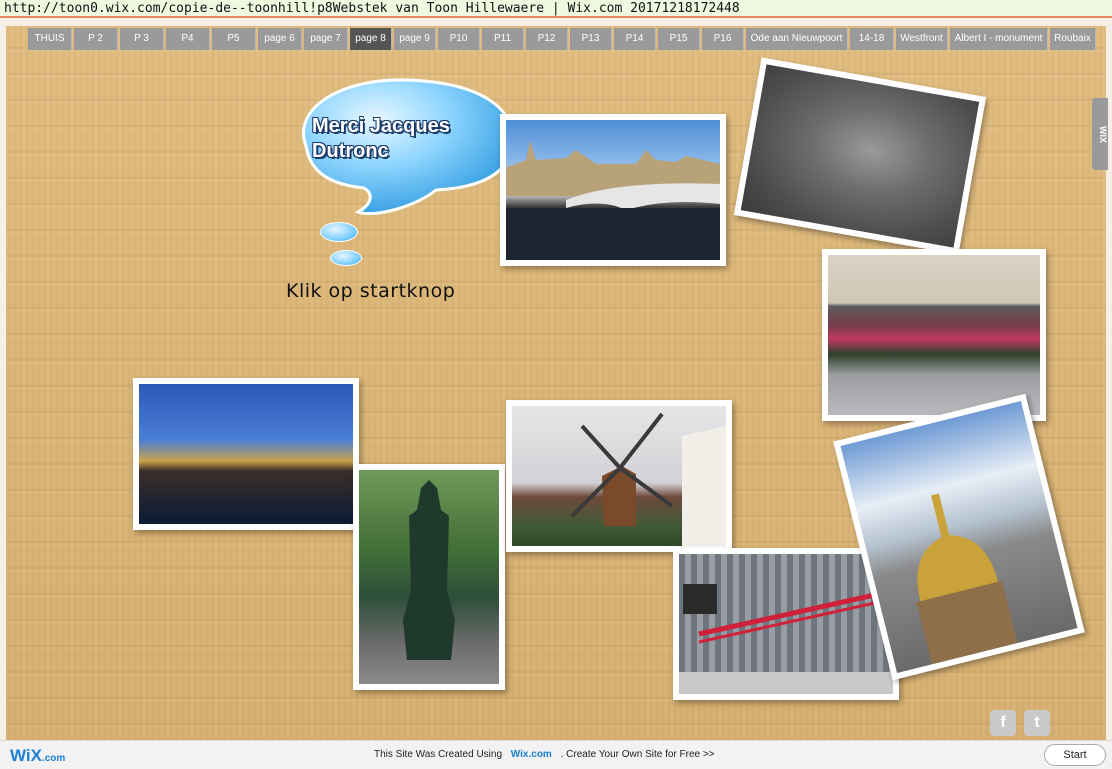 Image resolution: width=1112 pixels, height=769 pixels. I want to click on cafe-image, so click(934, 335).